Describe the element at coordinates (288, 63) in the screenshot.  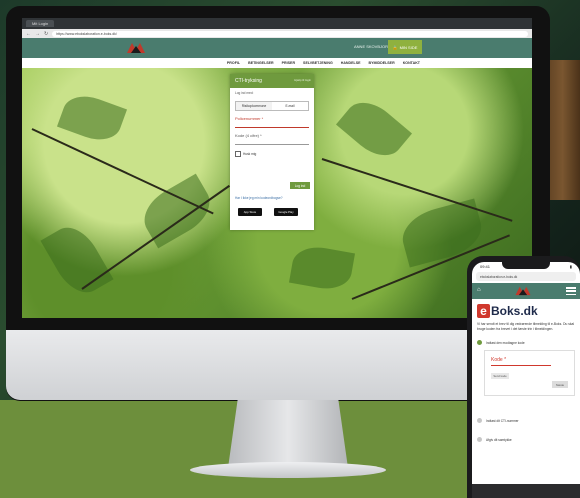
I see `nav-item-priser: PRISER` at that location.